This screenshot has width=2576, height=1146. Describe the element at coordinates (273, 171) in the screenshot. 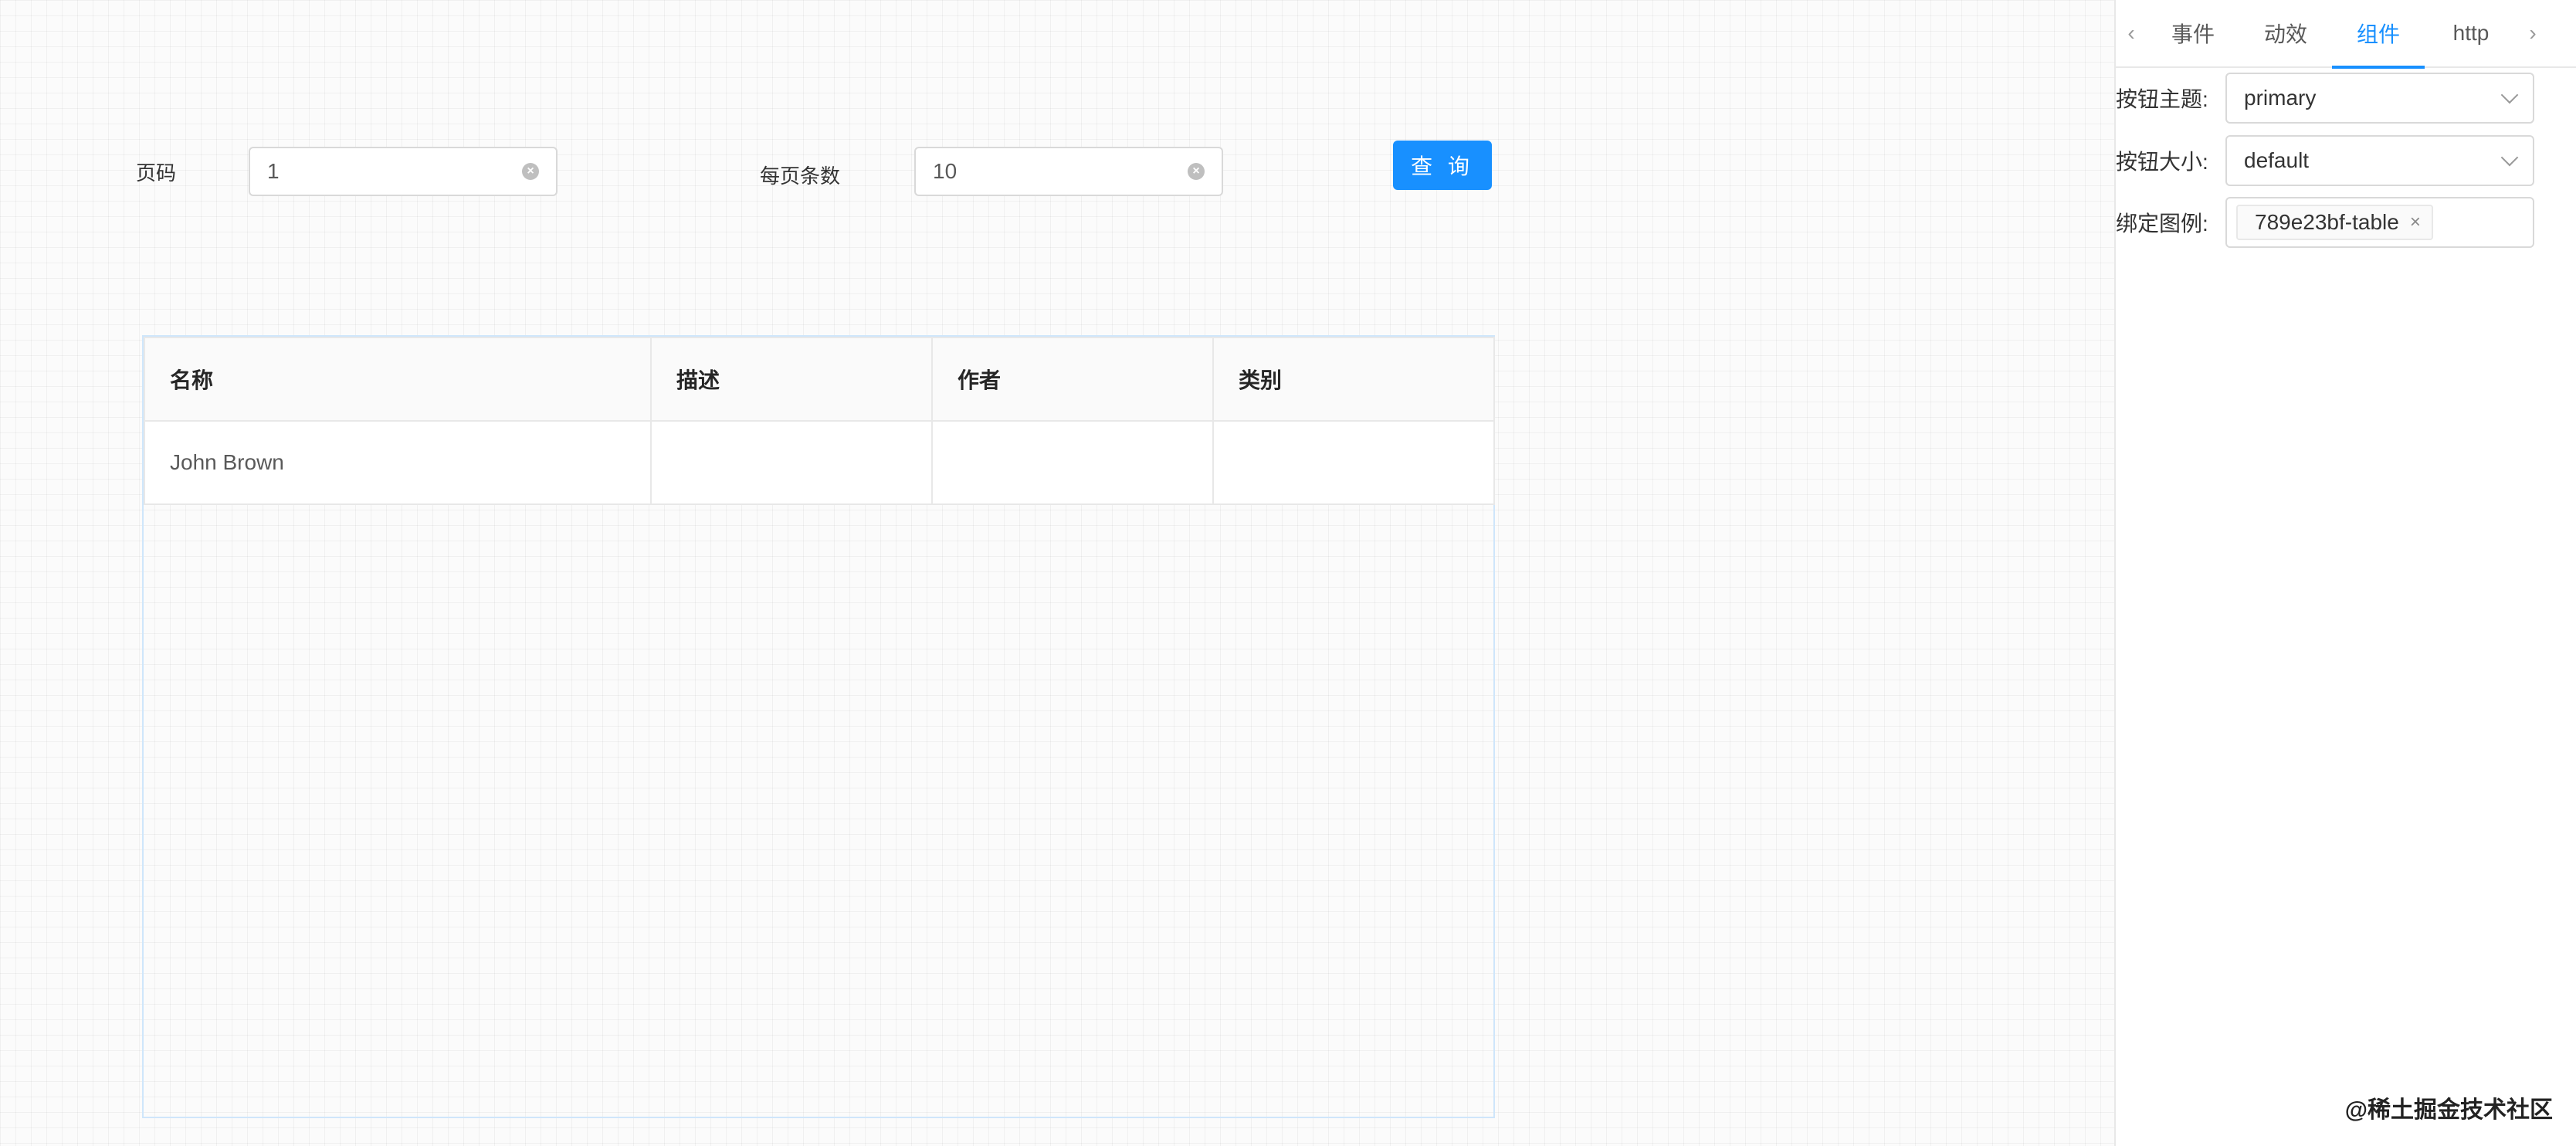

I see `page-input-value: 1` at that location.